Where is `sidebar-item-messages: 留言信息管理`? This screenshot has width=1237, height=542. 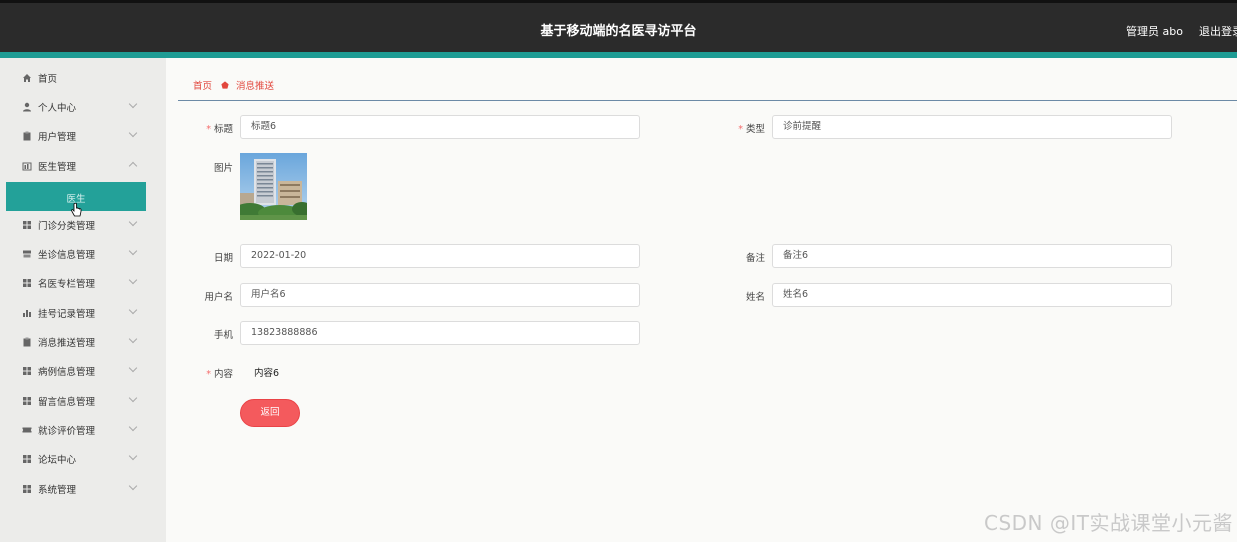 sidebar-item-messages: 留言信息管理 is located at coordinates (83, 400).